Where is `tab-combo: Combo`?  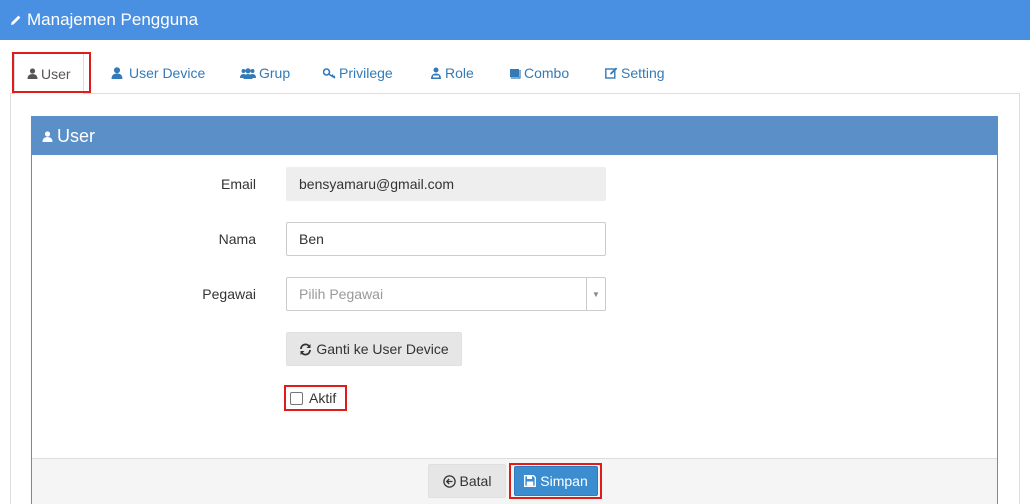 tab-combo: Combo is located at coordinates (539, 73).